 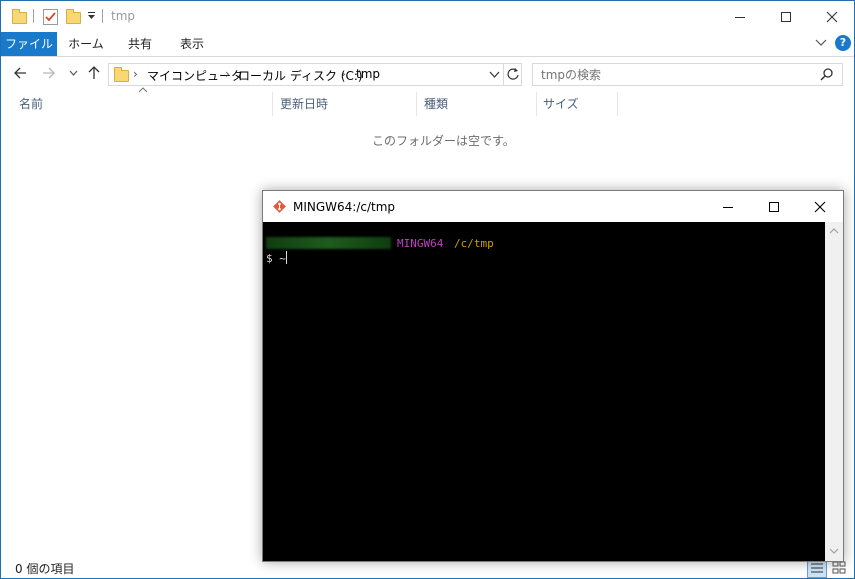 I want to click on divider, so click(x=503, y=74).